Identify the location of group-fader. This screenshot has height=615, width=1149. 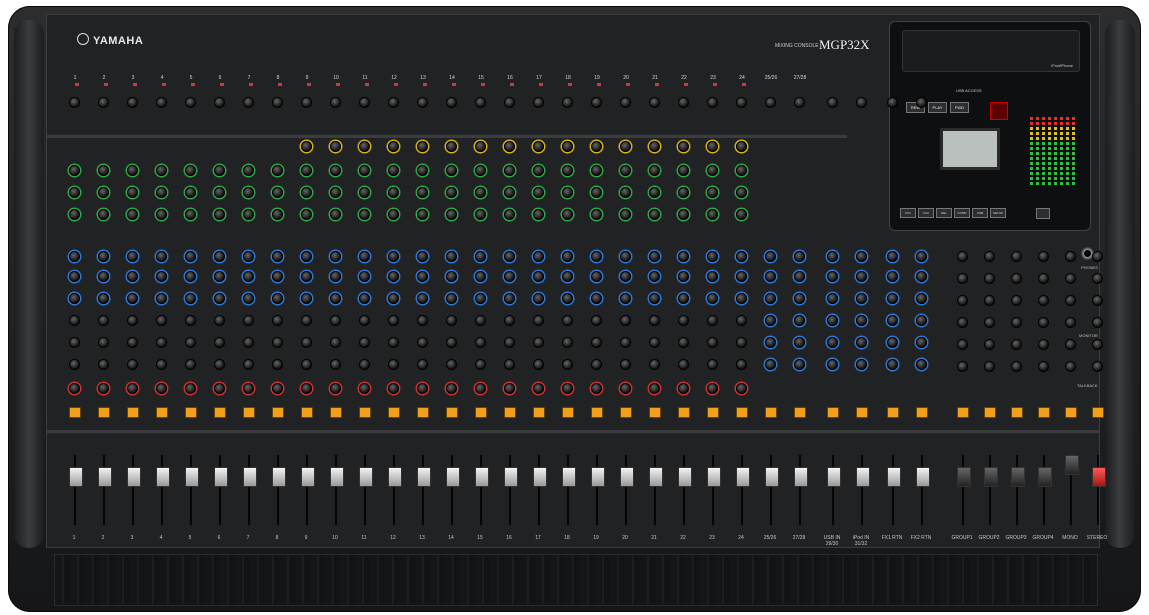
(964, 477).